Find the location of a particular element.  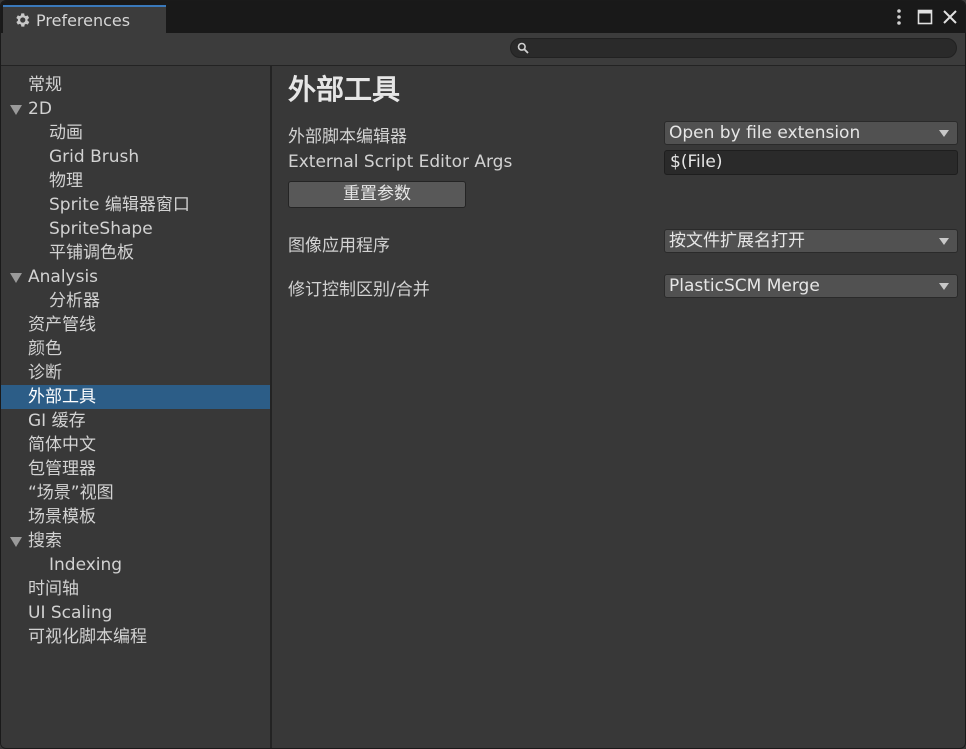

sidebar-item-label: 简体中文 is located at coordinates (62, 445).